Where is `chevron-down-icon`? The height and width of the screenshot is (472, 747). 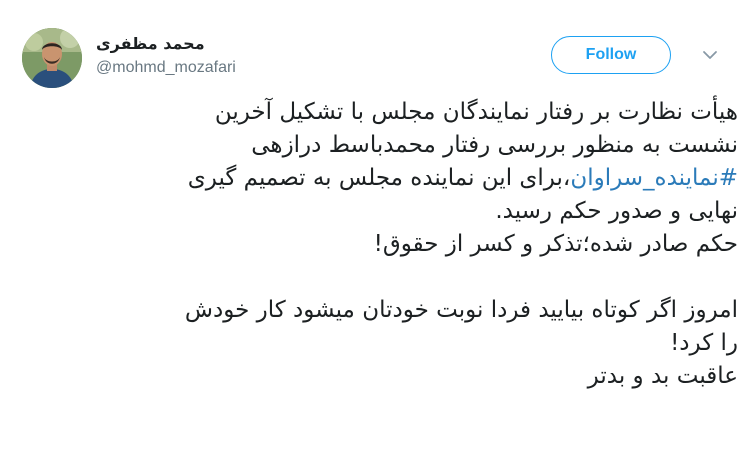
chevron-down-icon is located at coordinates (710, 55).